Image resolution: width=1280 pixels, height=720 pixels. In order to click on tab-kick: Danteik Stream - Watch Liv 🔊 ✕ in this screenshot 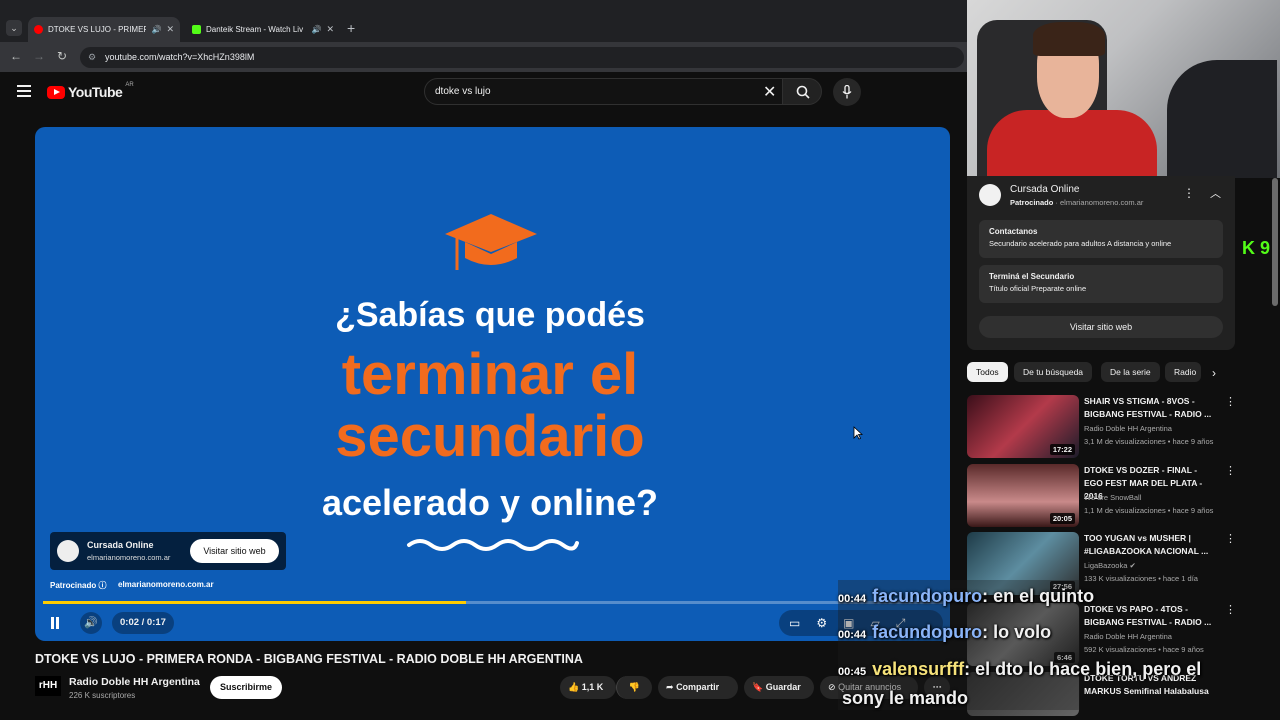, I will do `click(263, 29)`.